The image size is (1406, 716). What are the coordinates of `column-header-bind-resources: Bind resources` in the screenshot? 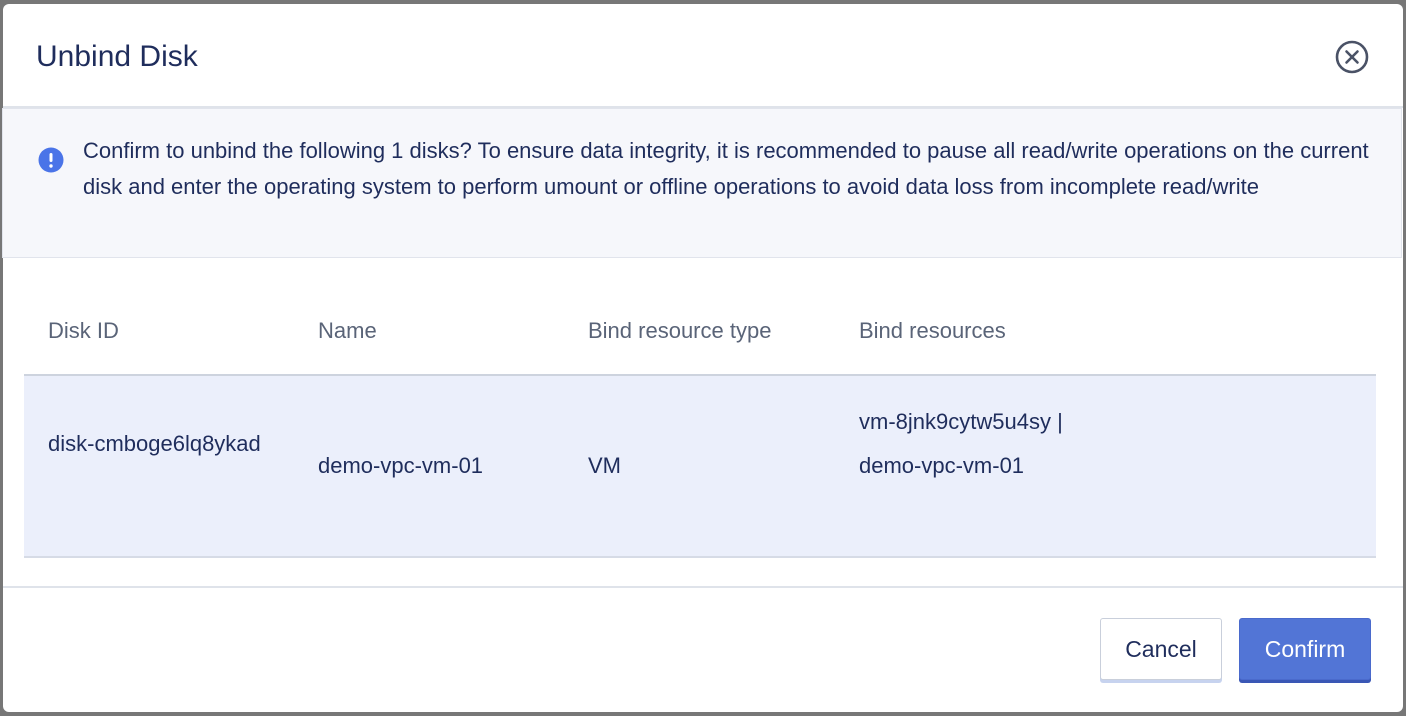 It's located at (932, 330).